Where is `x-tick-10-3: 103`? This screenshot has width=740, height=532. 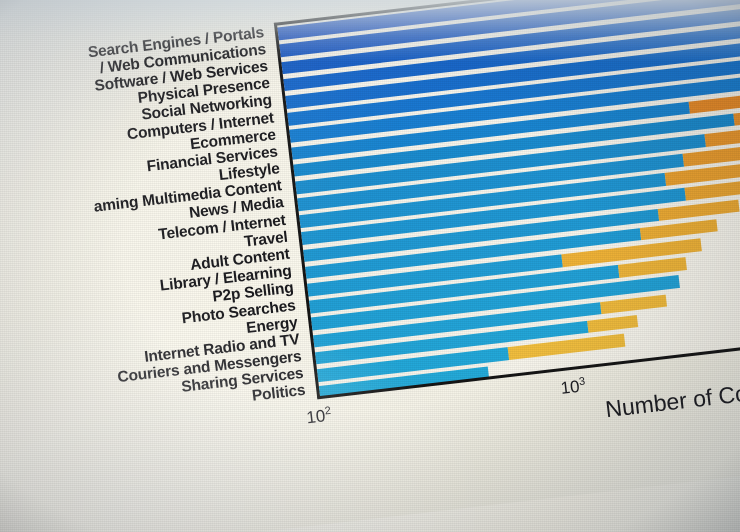
x-tick-10-3: 103 is located at coordinates (572, 386).